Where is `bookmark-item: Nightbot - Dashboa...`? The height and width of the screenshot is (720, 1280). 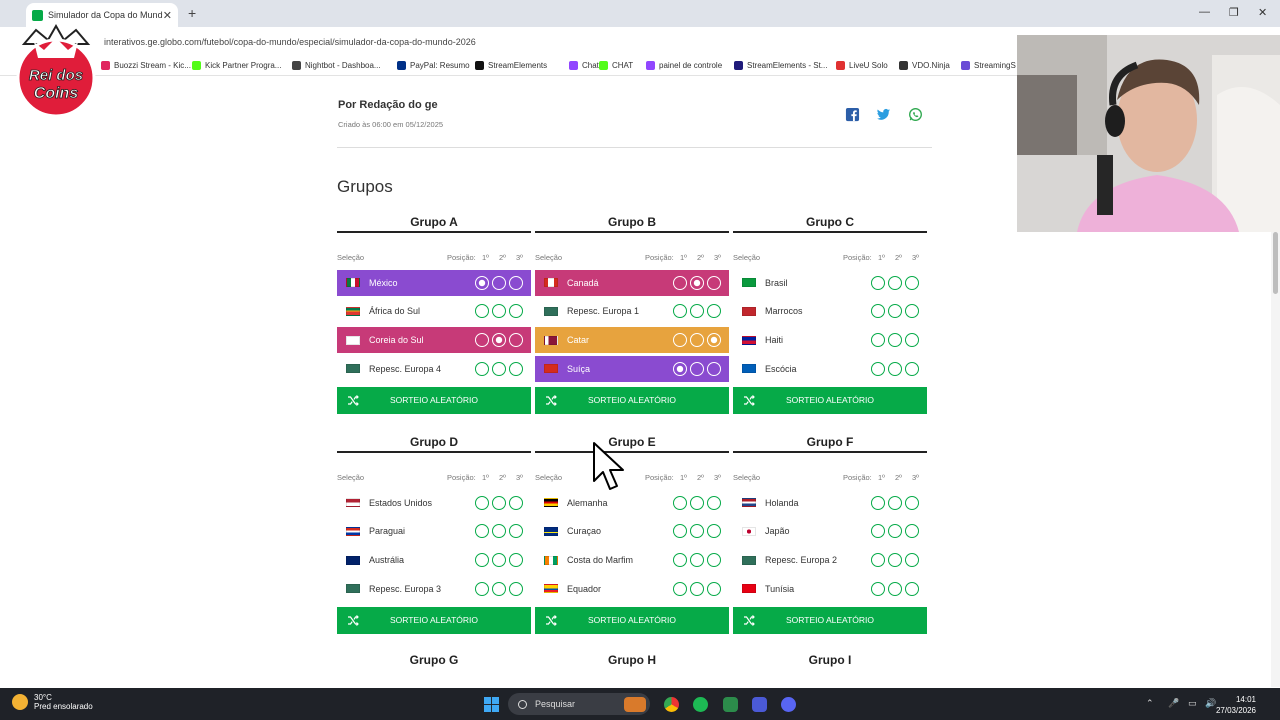
bookmark-item: Nightbot - Dashboa... is located at coordinates (336, 65).